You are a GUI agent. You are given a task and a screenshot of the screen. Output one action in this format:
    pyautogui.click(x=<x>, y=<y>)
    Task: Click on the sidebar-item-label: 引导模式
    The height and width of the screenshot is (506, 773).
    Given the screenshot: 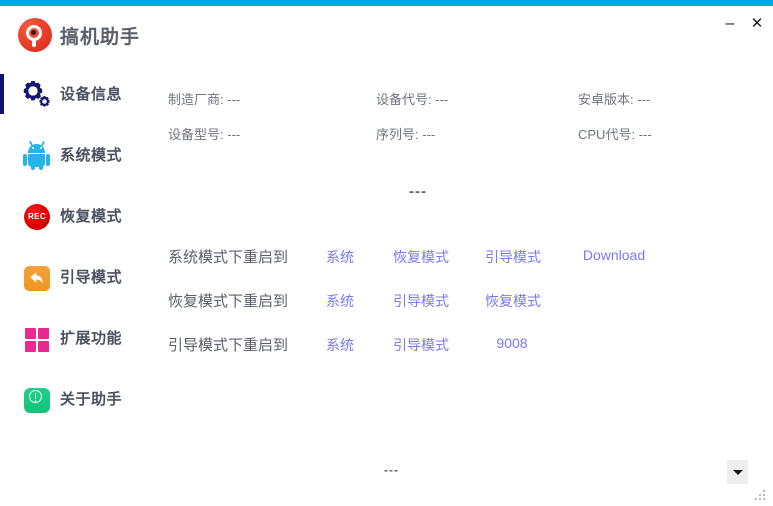 What is the action you would take?
    pyautogui.click(x=91, y=277)
    